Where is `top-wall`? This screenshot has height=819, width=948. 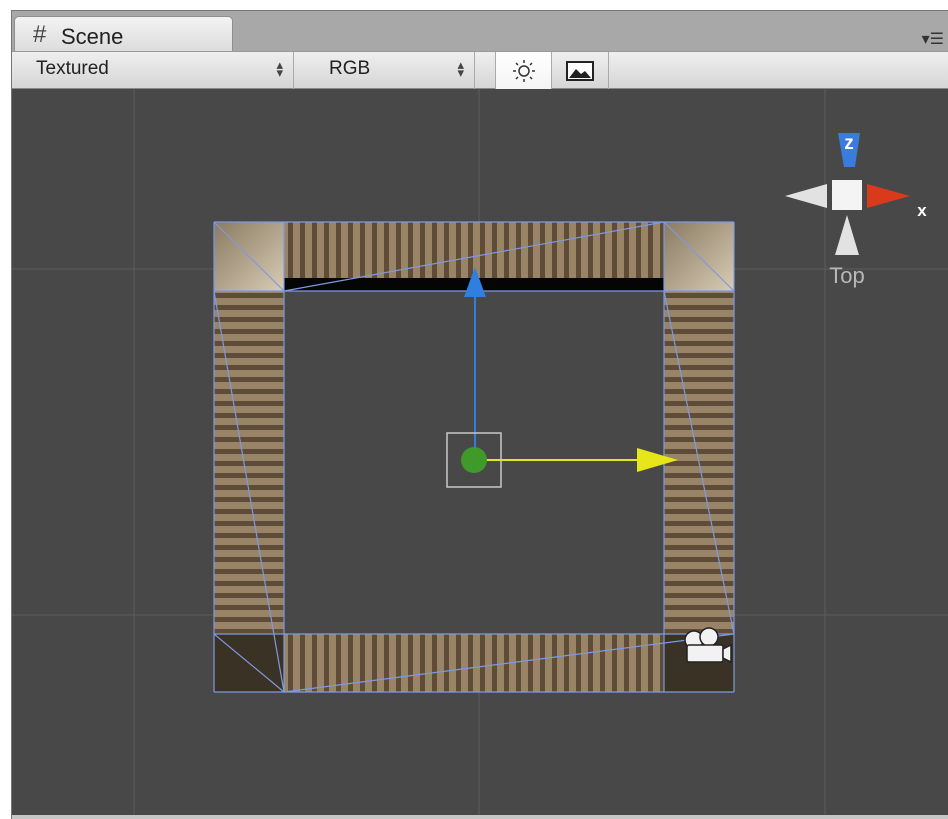 top-wall is located at coordinates (474, 250).